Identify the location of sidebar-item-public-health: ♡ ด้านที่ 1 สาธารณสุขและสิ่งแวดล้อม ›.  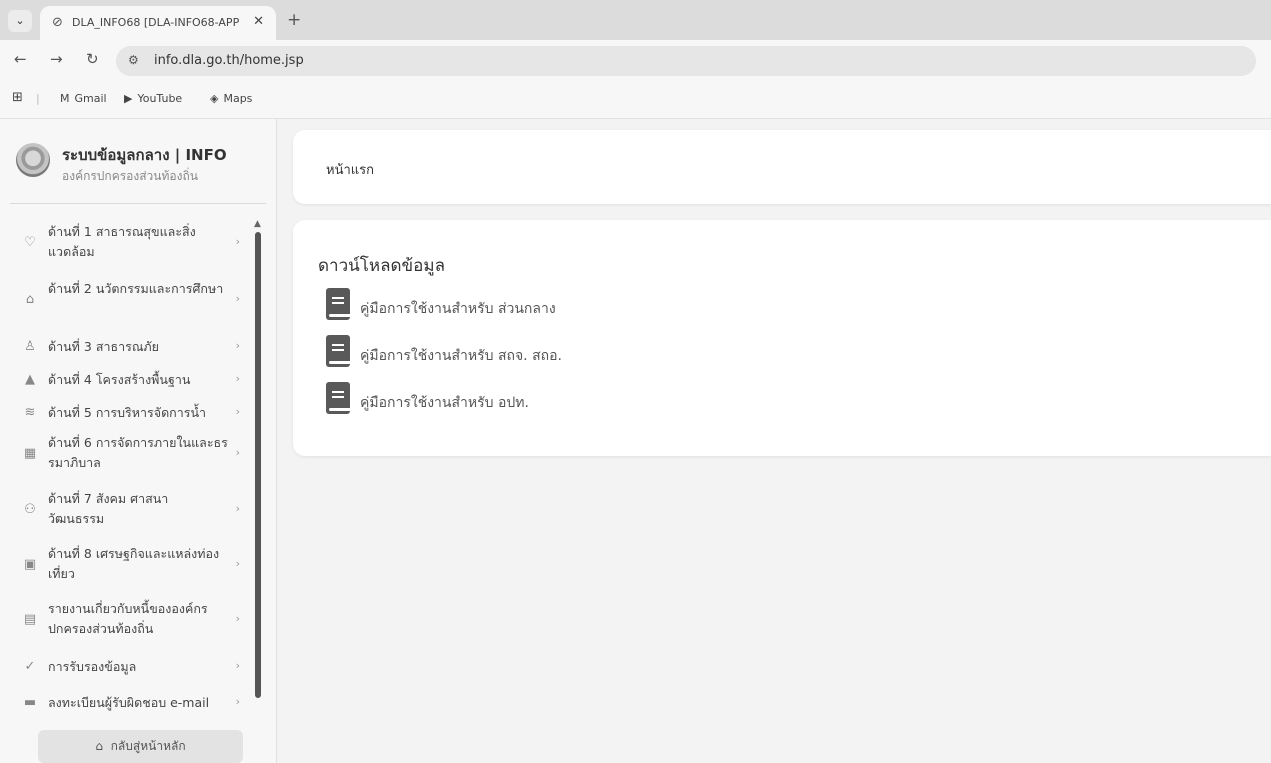
(127, 243).